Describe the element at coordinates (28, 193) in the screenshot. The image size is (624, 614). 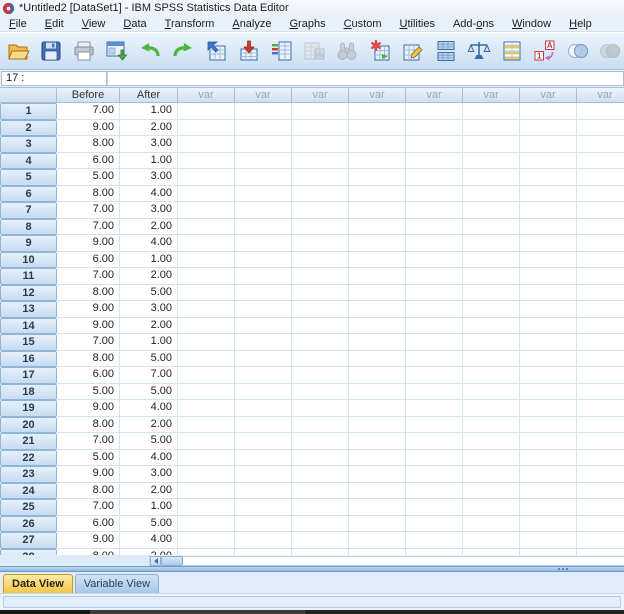
I see `row-header-6: 6` at that location.